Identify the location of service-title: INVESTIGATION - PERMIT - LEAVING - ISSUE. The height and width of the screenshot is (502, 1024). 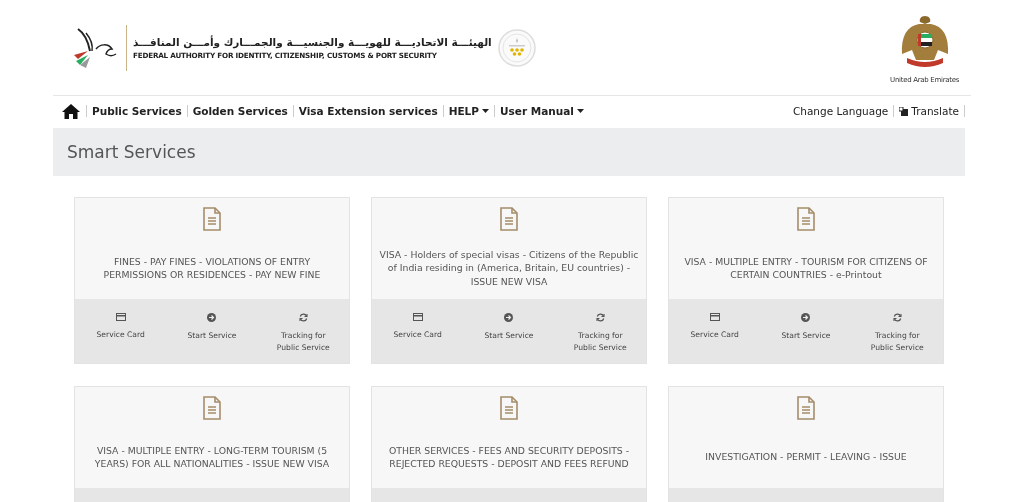
(806, 457).